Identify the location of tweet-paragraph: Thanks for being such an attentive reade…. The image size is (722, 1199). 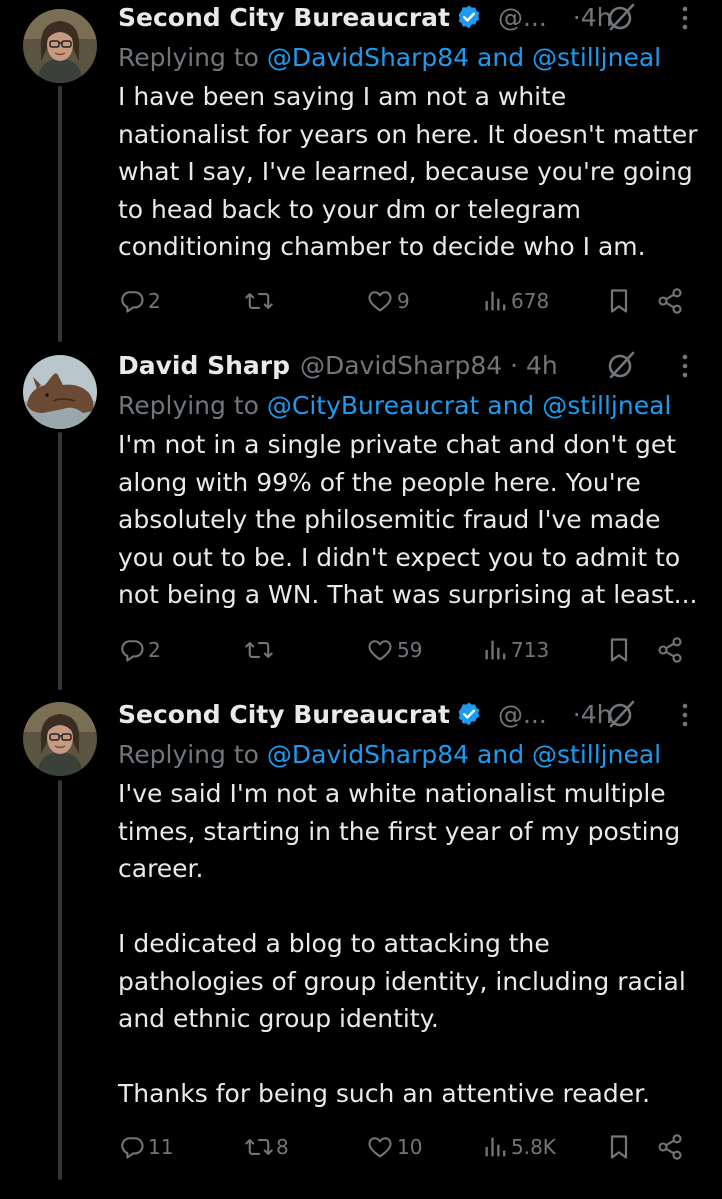
(384, 1093).